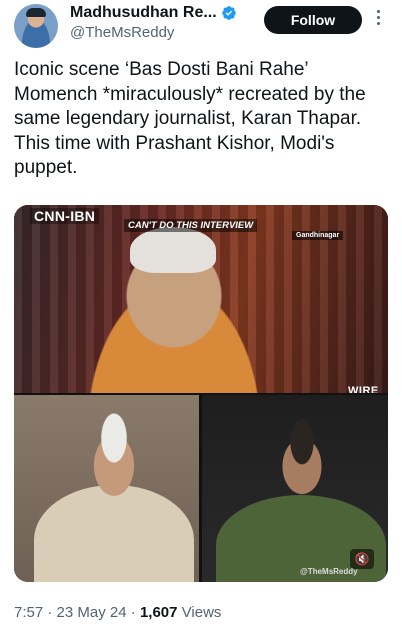 The image size is (402, 635). Describe the element at coordinates (378, 19) in the screenshot. I see `more-vertical-icon` at that location.